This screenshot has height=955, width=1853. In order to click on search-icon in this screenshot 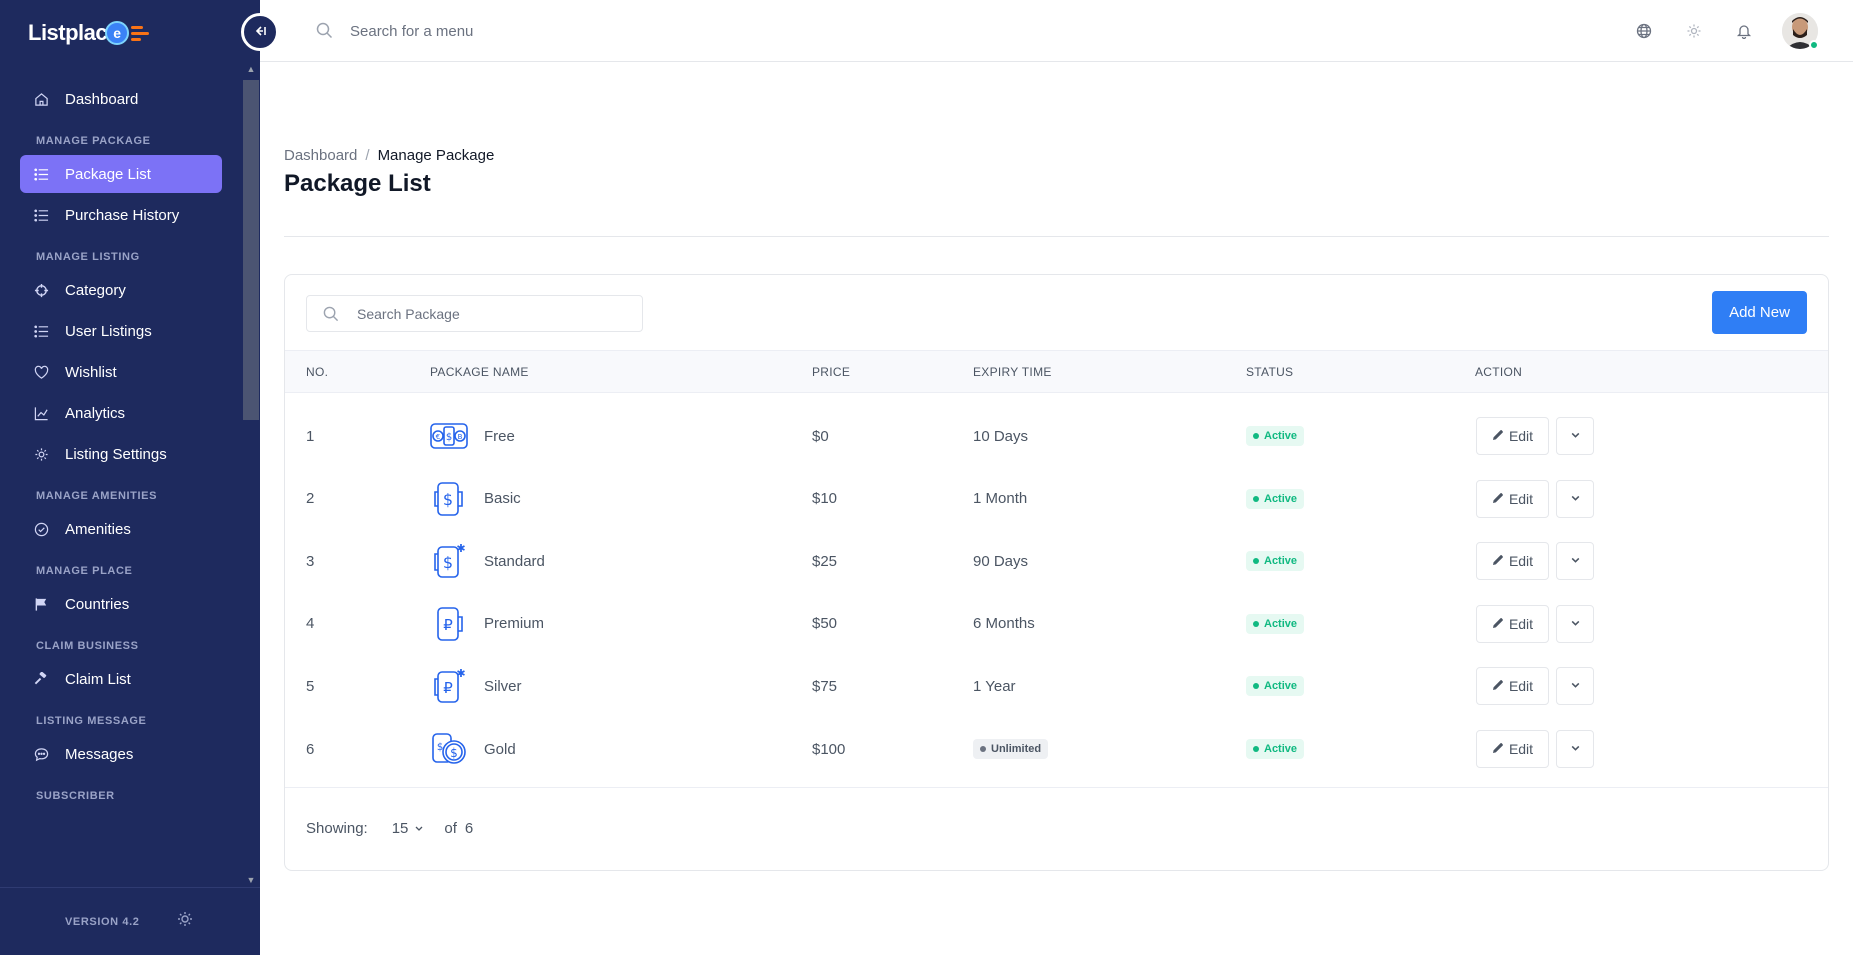, I will do `click(324, 33)`.